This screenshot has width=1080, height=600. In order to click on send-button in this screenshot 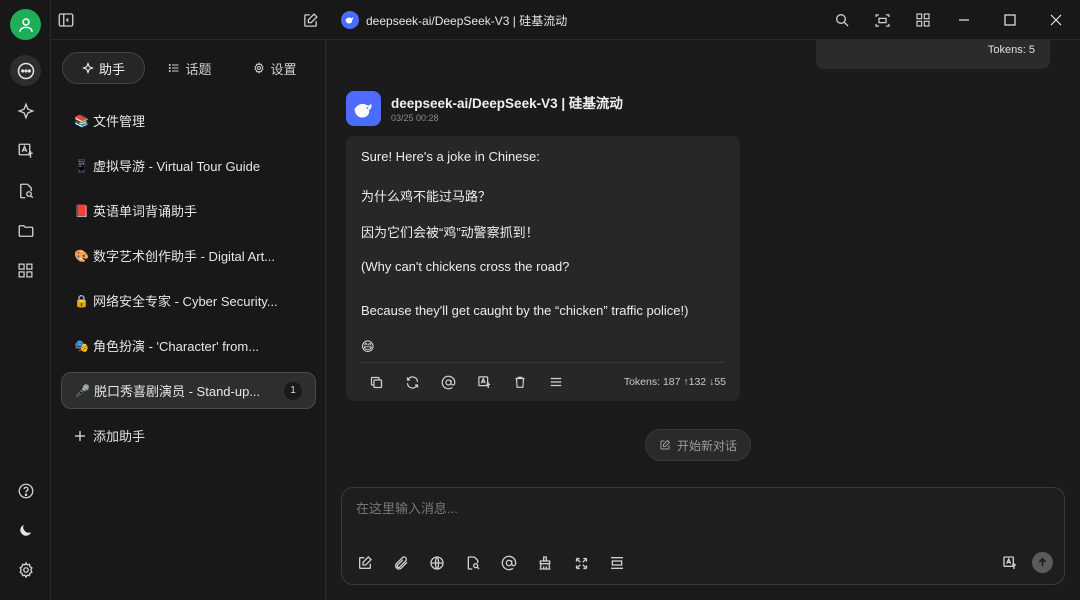, I will do `click(1042, 562)`.